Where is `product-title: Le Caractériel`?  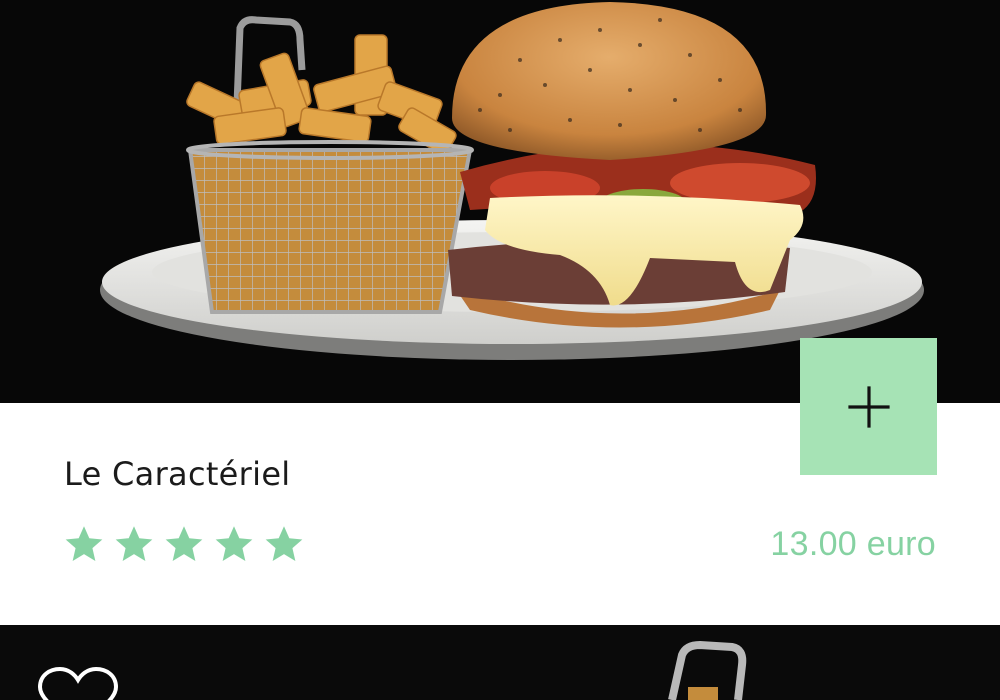
product-title: Le Caractériel is located at coordinates (177, 474).